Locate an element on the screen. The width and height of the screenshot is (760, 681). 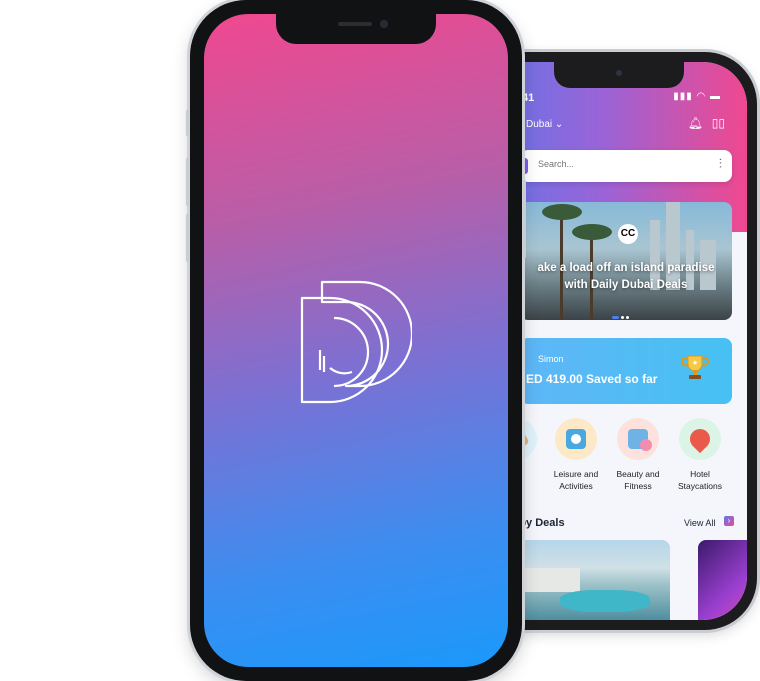
battery-icon: ▬ is located at coordinates (715, 96).